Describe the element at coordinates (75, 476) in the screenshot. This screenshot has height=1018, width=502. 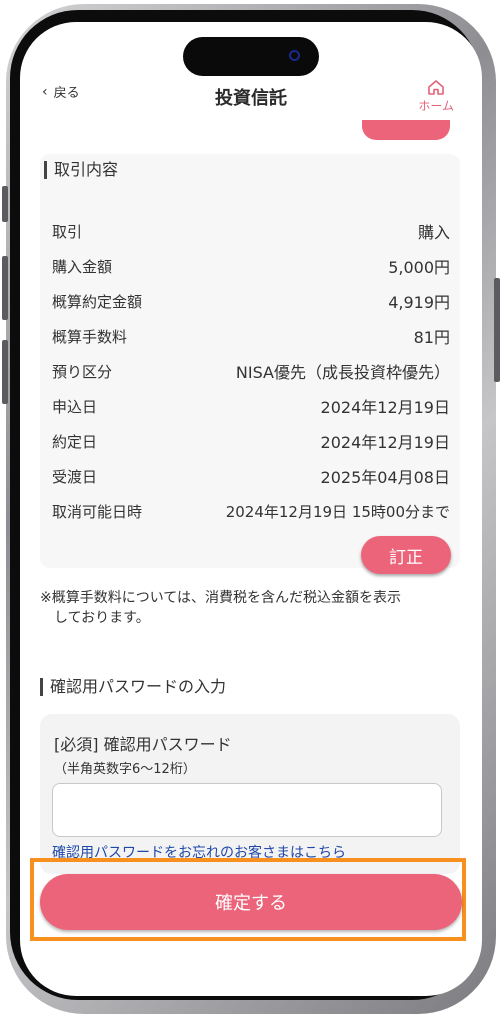
I see `row-label: 受渡日` at that location.